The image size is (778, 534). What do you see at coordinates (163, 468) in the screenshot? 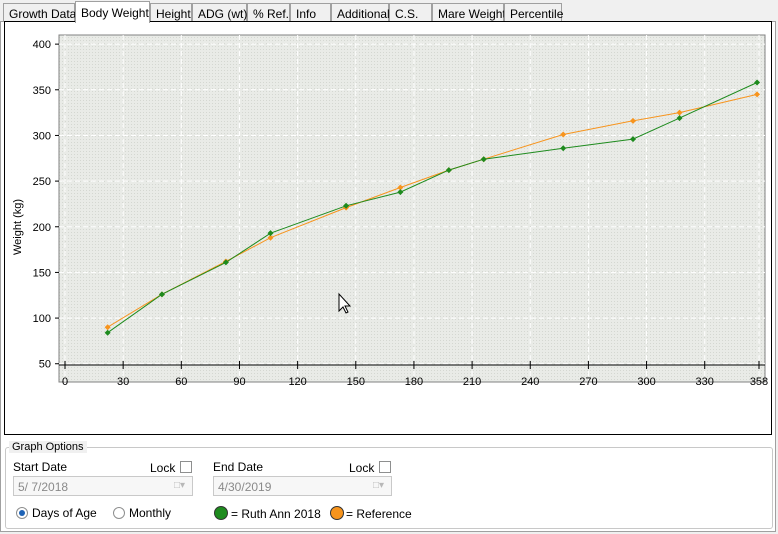
I see `start-lock-label: Lock` at bounding box center [163, 468].